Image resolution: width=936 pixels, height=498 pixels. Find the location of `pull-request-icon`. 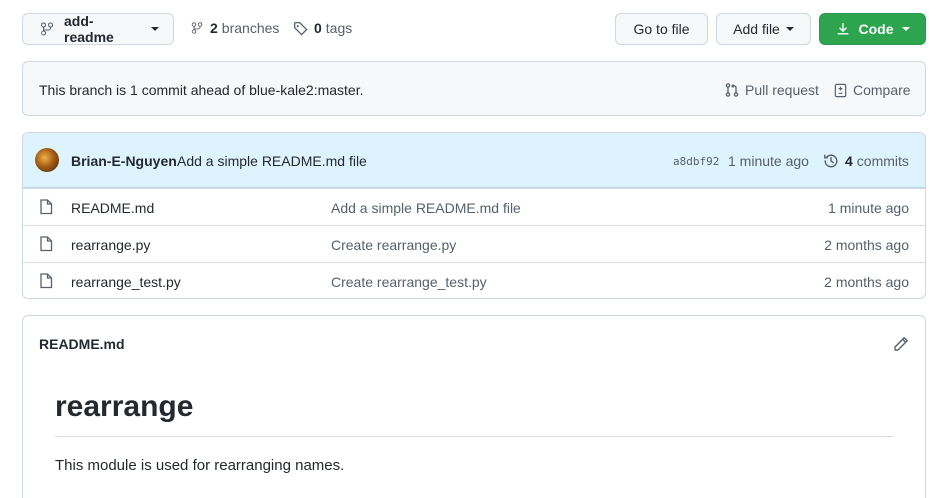

pull-request-icon is located at coordinates (732, 90).